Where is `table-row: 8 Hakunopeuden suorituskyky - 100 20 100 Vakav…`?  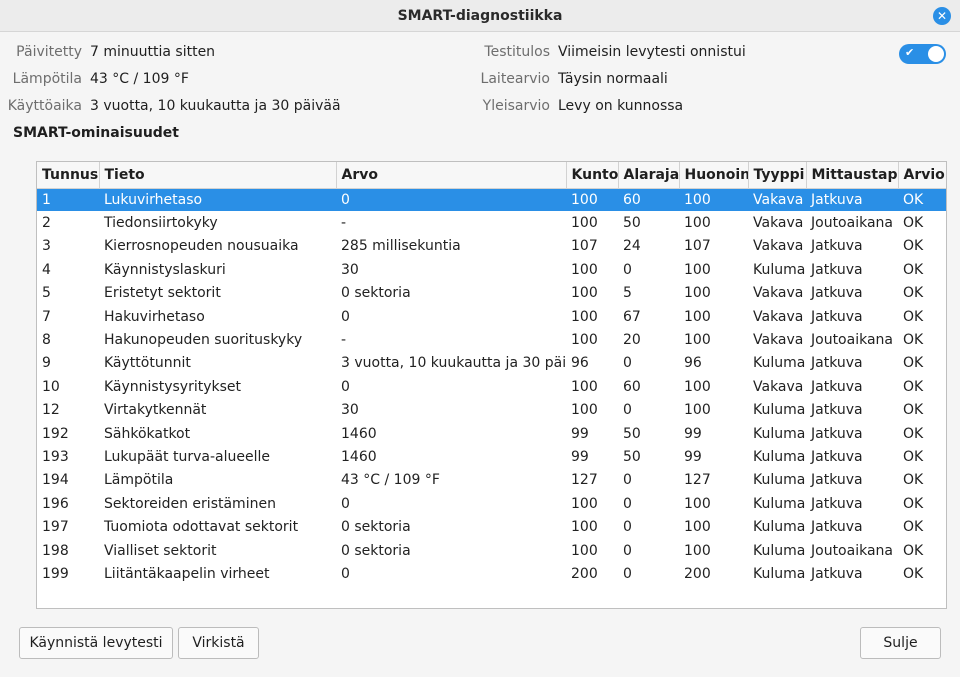
table-row: 8 Hakunopeuden suorituskyky - 100 20 100 Vakav… is located at coordinates (491, 339).